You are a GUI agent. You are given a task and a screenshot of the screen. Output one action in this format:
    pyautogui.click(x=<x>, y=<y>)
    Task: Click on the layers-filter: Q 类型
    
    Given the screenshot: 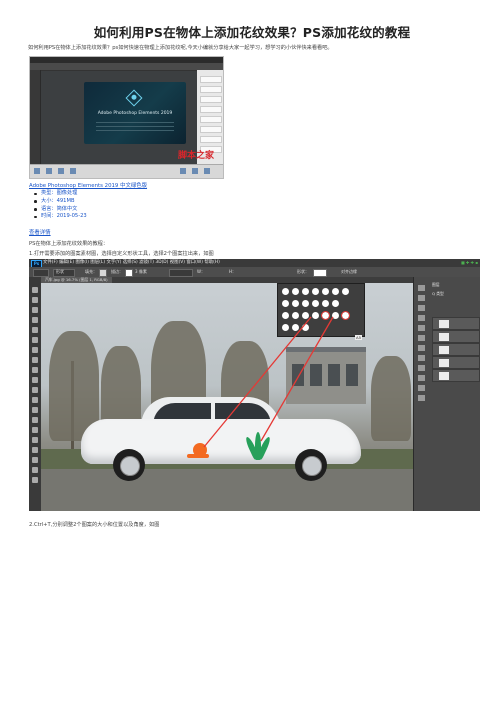 What is the action you would take?
    pyautogui.click(x=438, y=293)
    